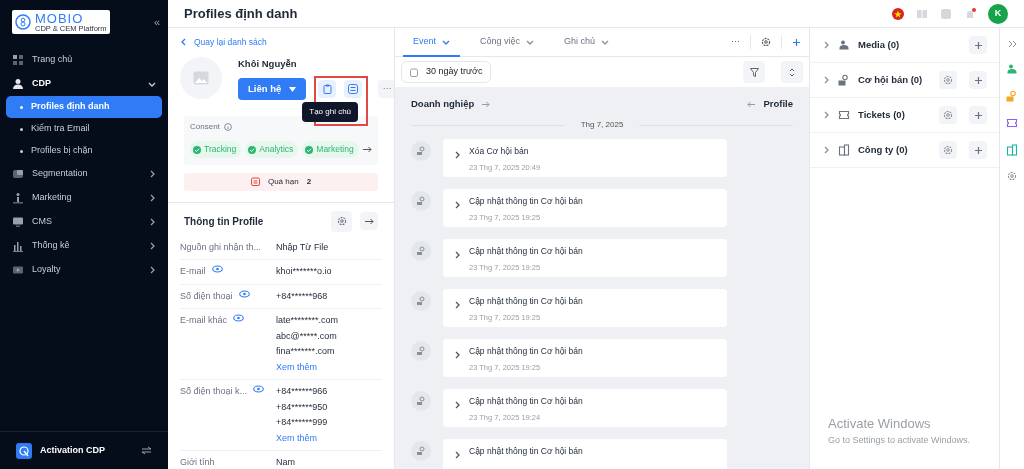 The image size is (1024, 469). What do you see at coordinates (431, 43) in the screenshot?
I see `tab: Event` at bounding box center [431, 43].